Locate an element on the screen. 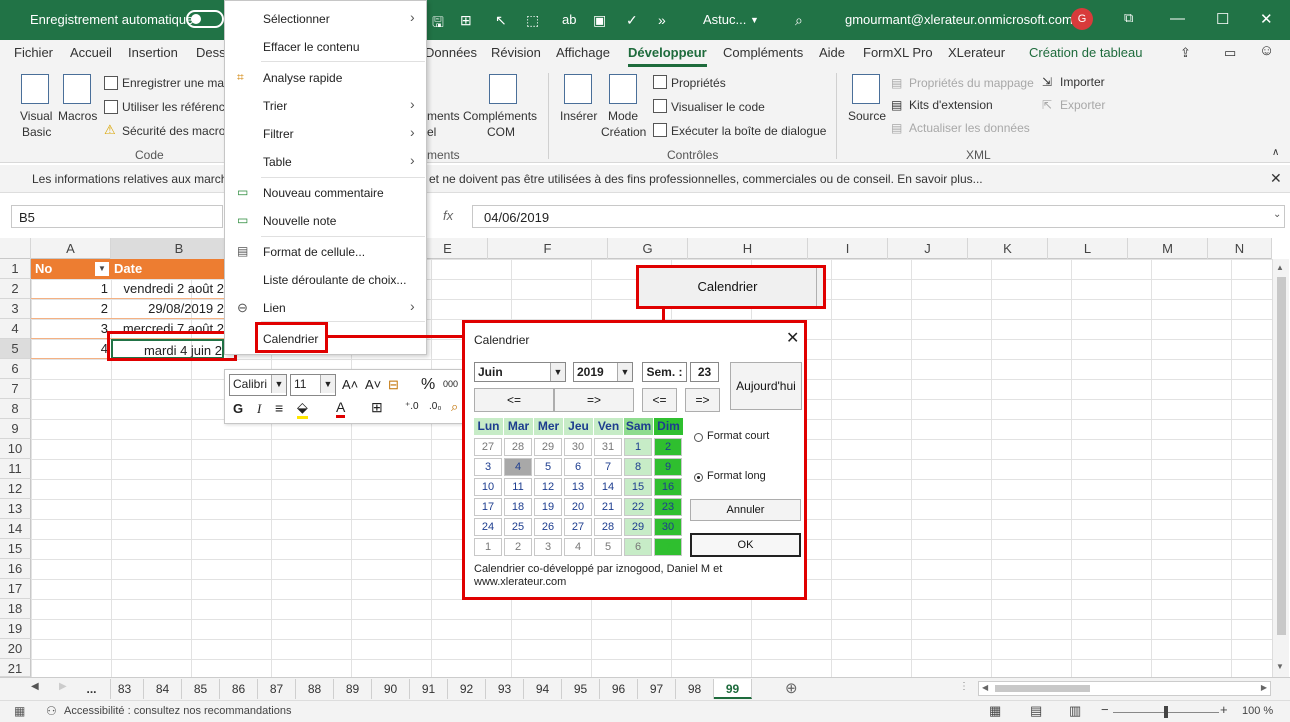 Image resolution: width=1290 pixels, height=722 pixels. macros-button: Macros is located at coordinates (77, 116).